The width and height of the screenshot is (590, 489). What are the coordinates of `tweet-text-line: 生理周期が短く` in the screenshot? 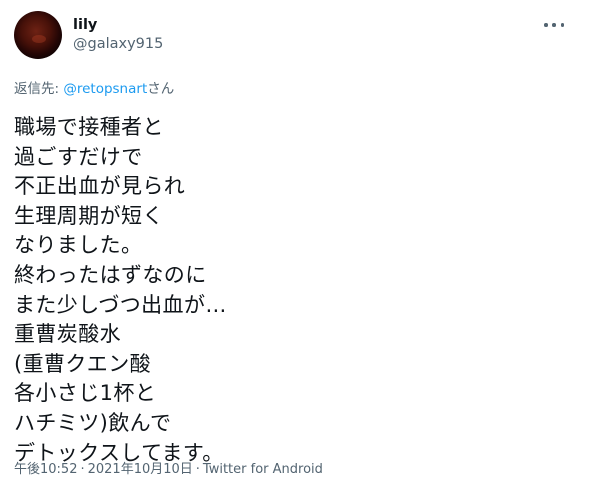 It's located at (89, 215).